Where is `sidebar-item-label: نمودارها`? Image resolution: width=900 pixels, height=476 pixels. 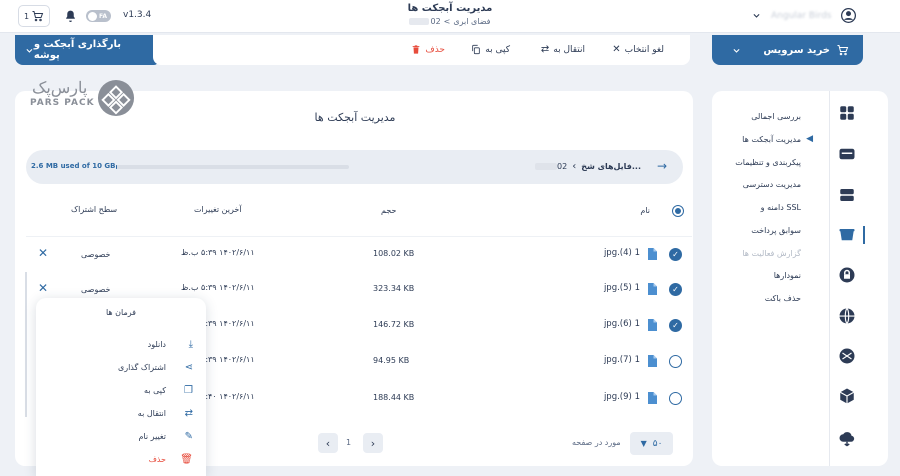
sidebar-item-label: نمودارها is located at coordinates (787, 275).